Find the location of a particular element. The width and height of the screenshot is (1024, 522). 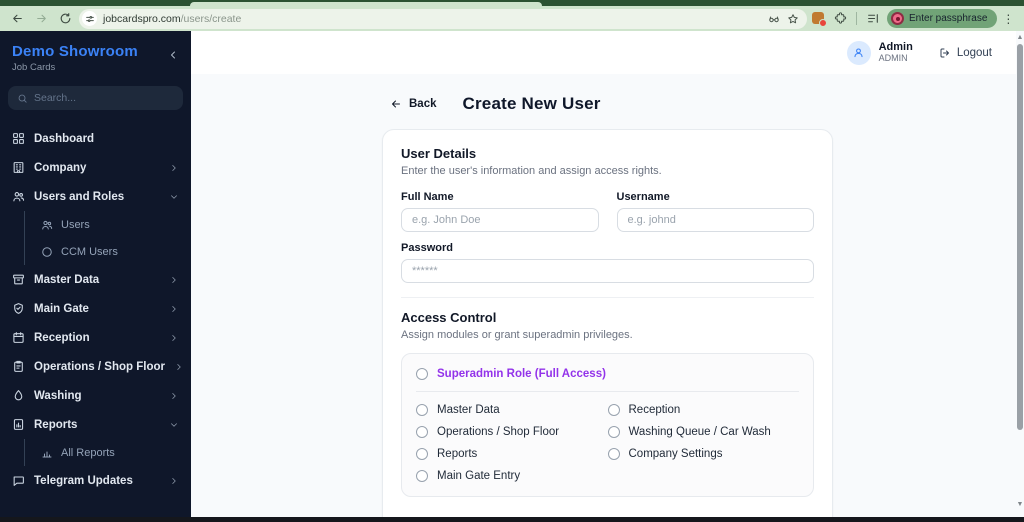

user-name: Admin is located at coordinates (895, 47).